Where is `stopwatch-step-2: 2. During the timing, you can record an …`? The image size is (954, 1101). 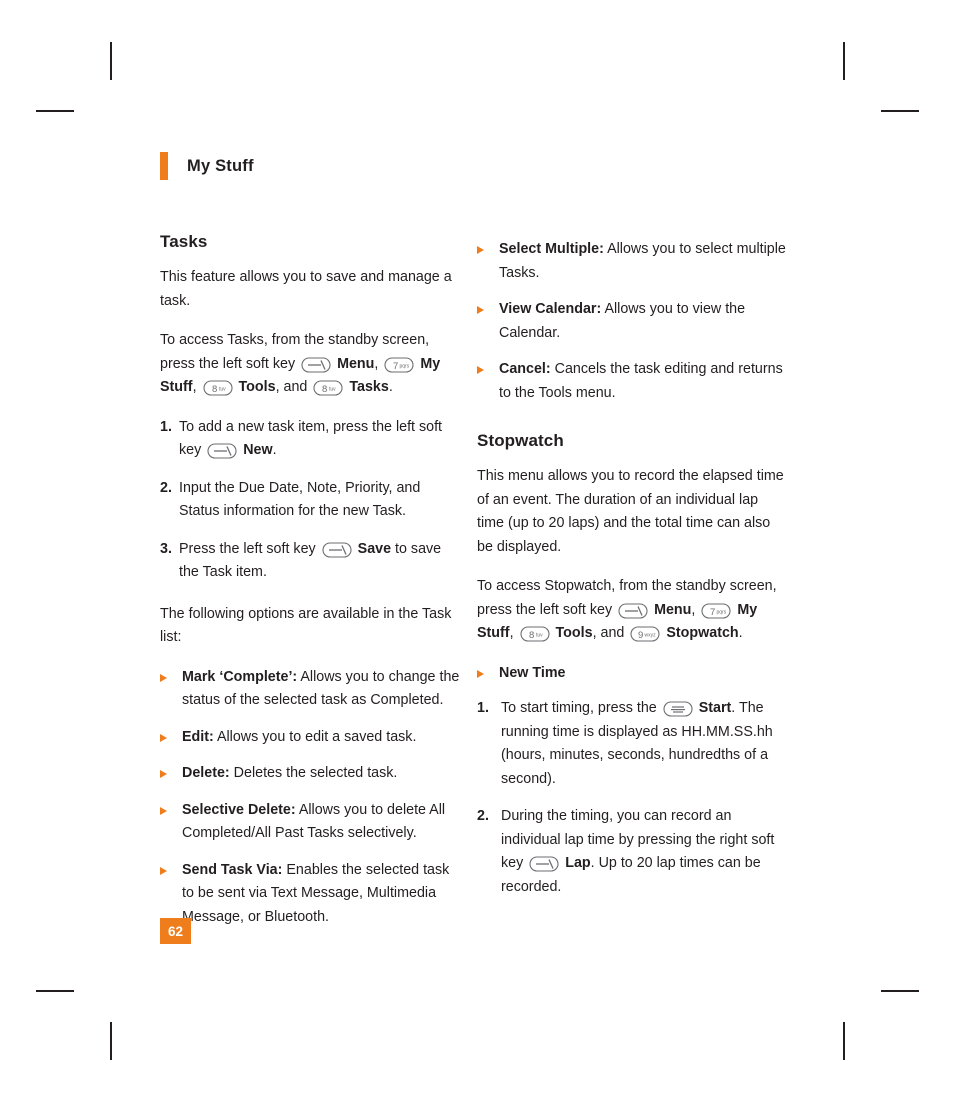
stopwatch-step-2: 2. During the timing, you can record an … is located at coordinates (632, 852).